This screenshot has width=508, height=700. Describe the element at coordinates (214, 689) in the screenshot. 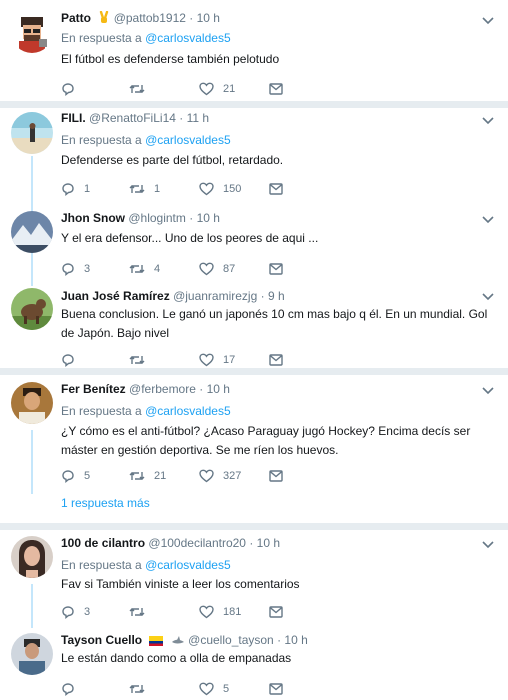

I see `like-button: 5` at that location.